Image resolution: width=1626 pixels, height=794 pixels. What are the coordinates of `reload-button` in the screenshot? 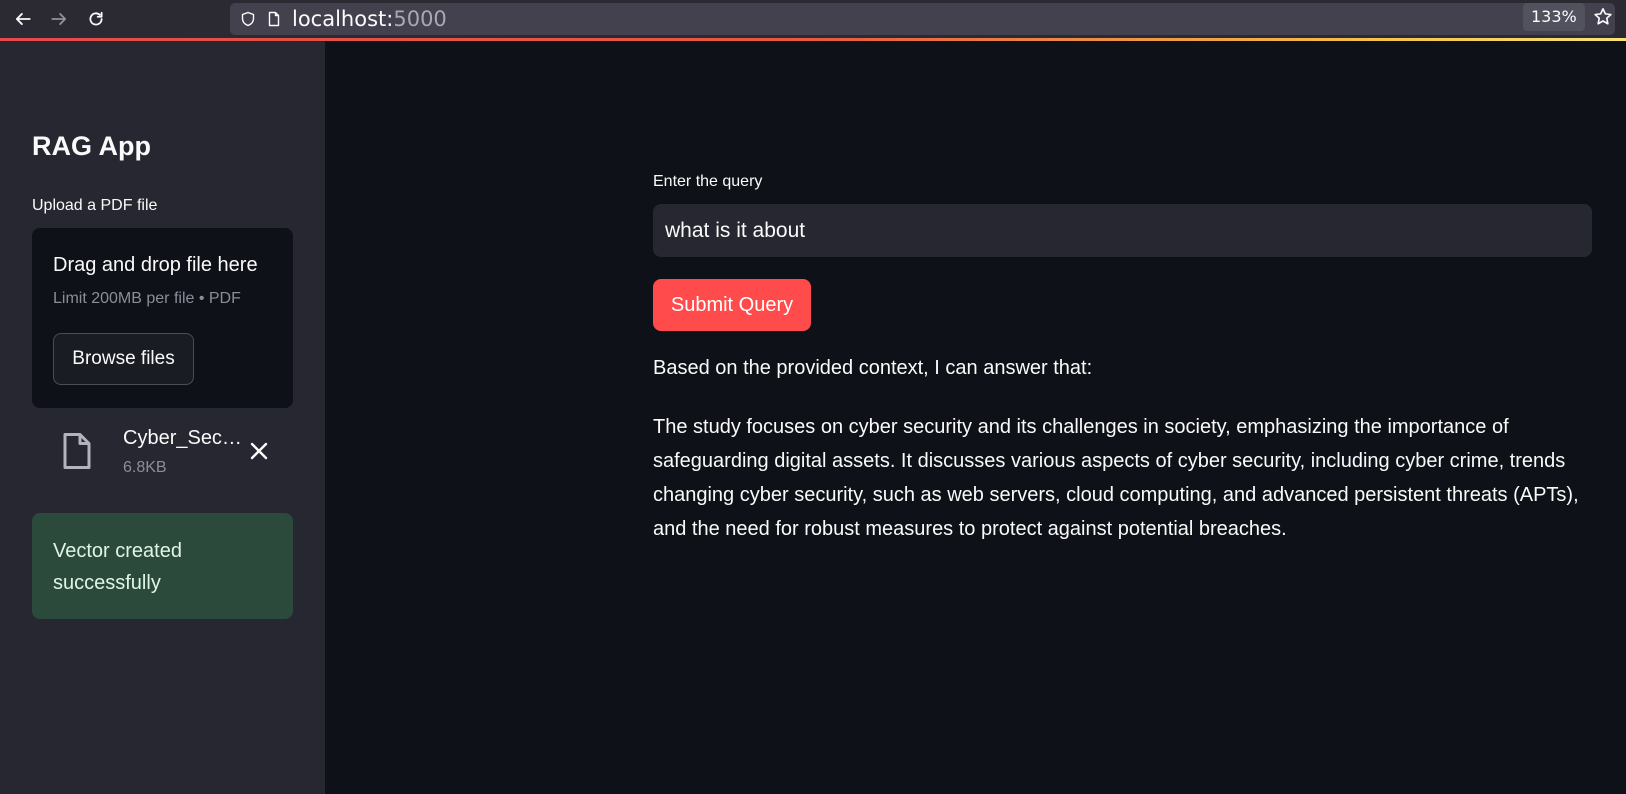 It's located at (96, 19).